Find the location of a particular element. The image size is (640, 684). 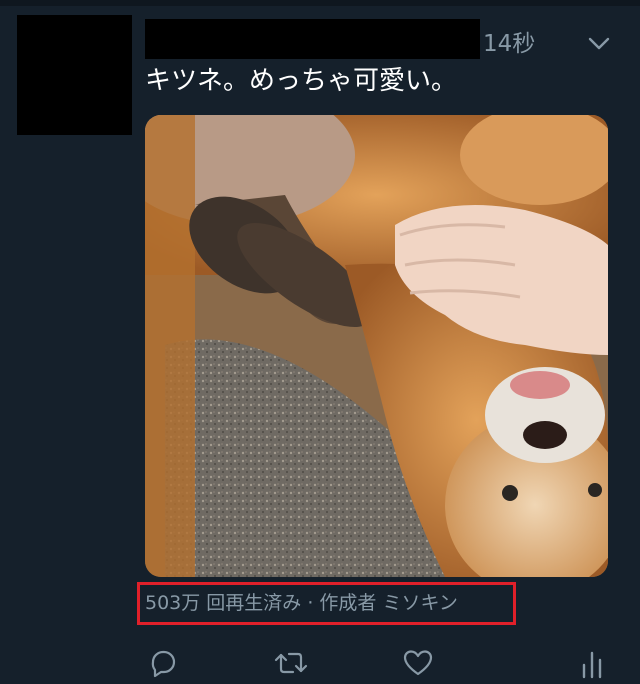

analytics-icon is located at coordinates (592, 663).